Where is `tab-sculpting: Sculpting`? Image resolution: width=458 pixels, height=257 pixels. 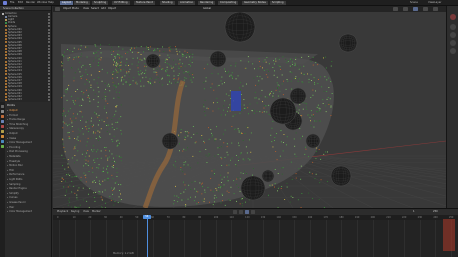
tab-sculpting: Sculpting is located at coordinates (100, 3).